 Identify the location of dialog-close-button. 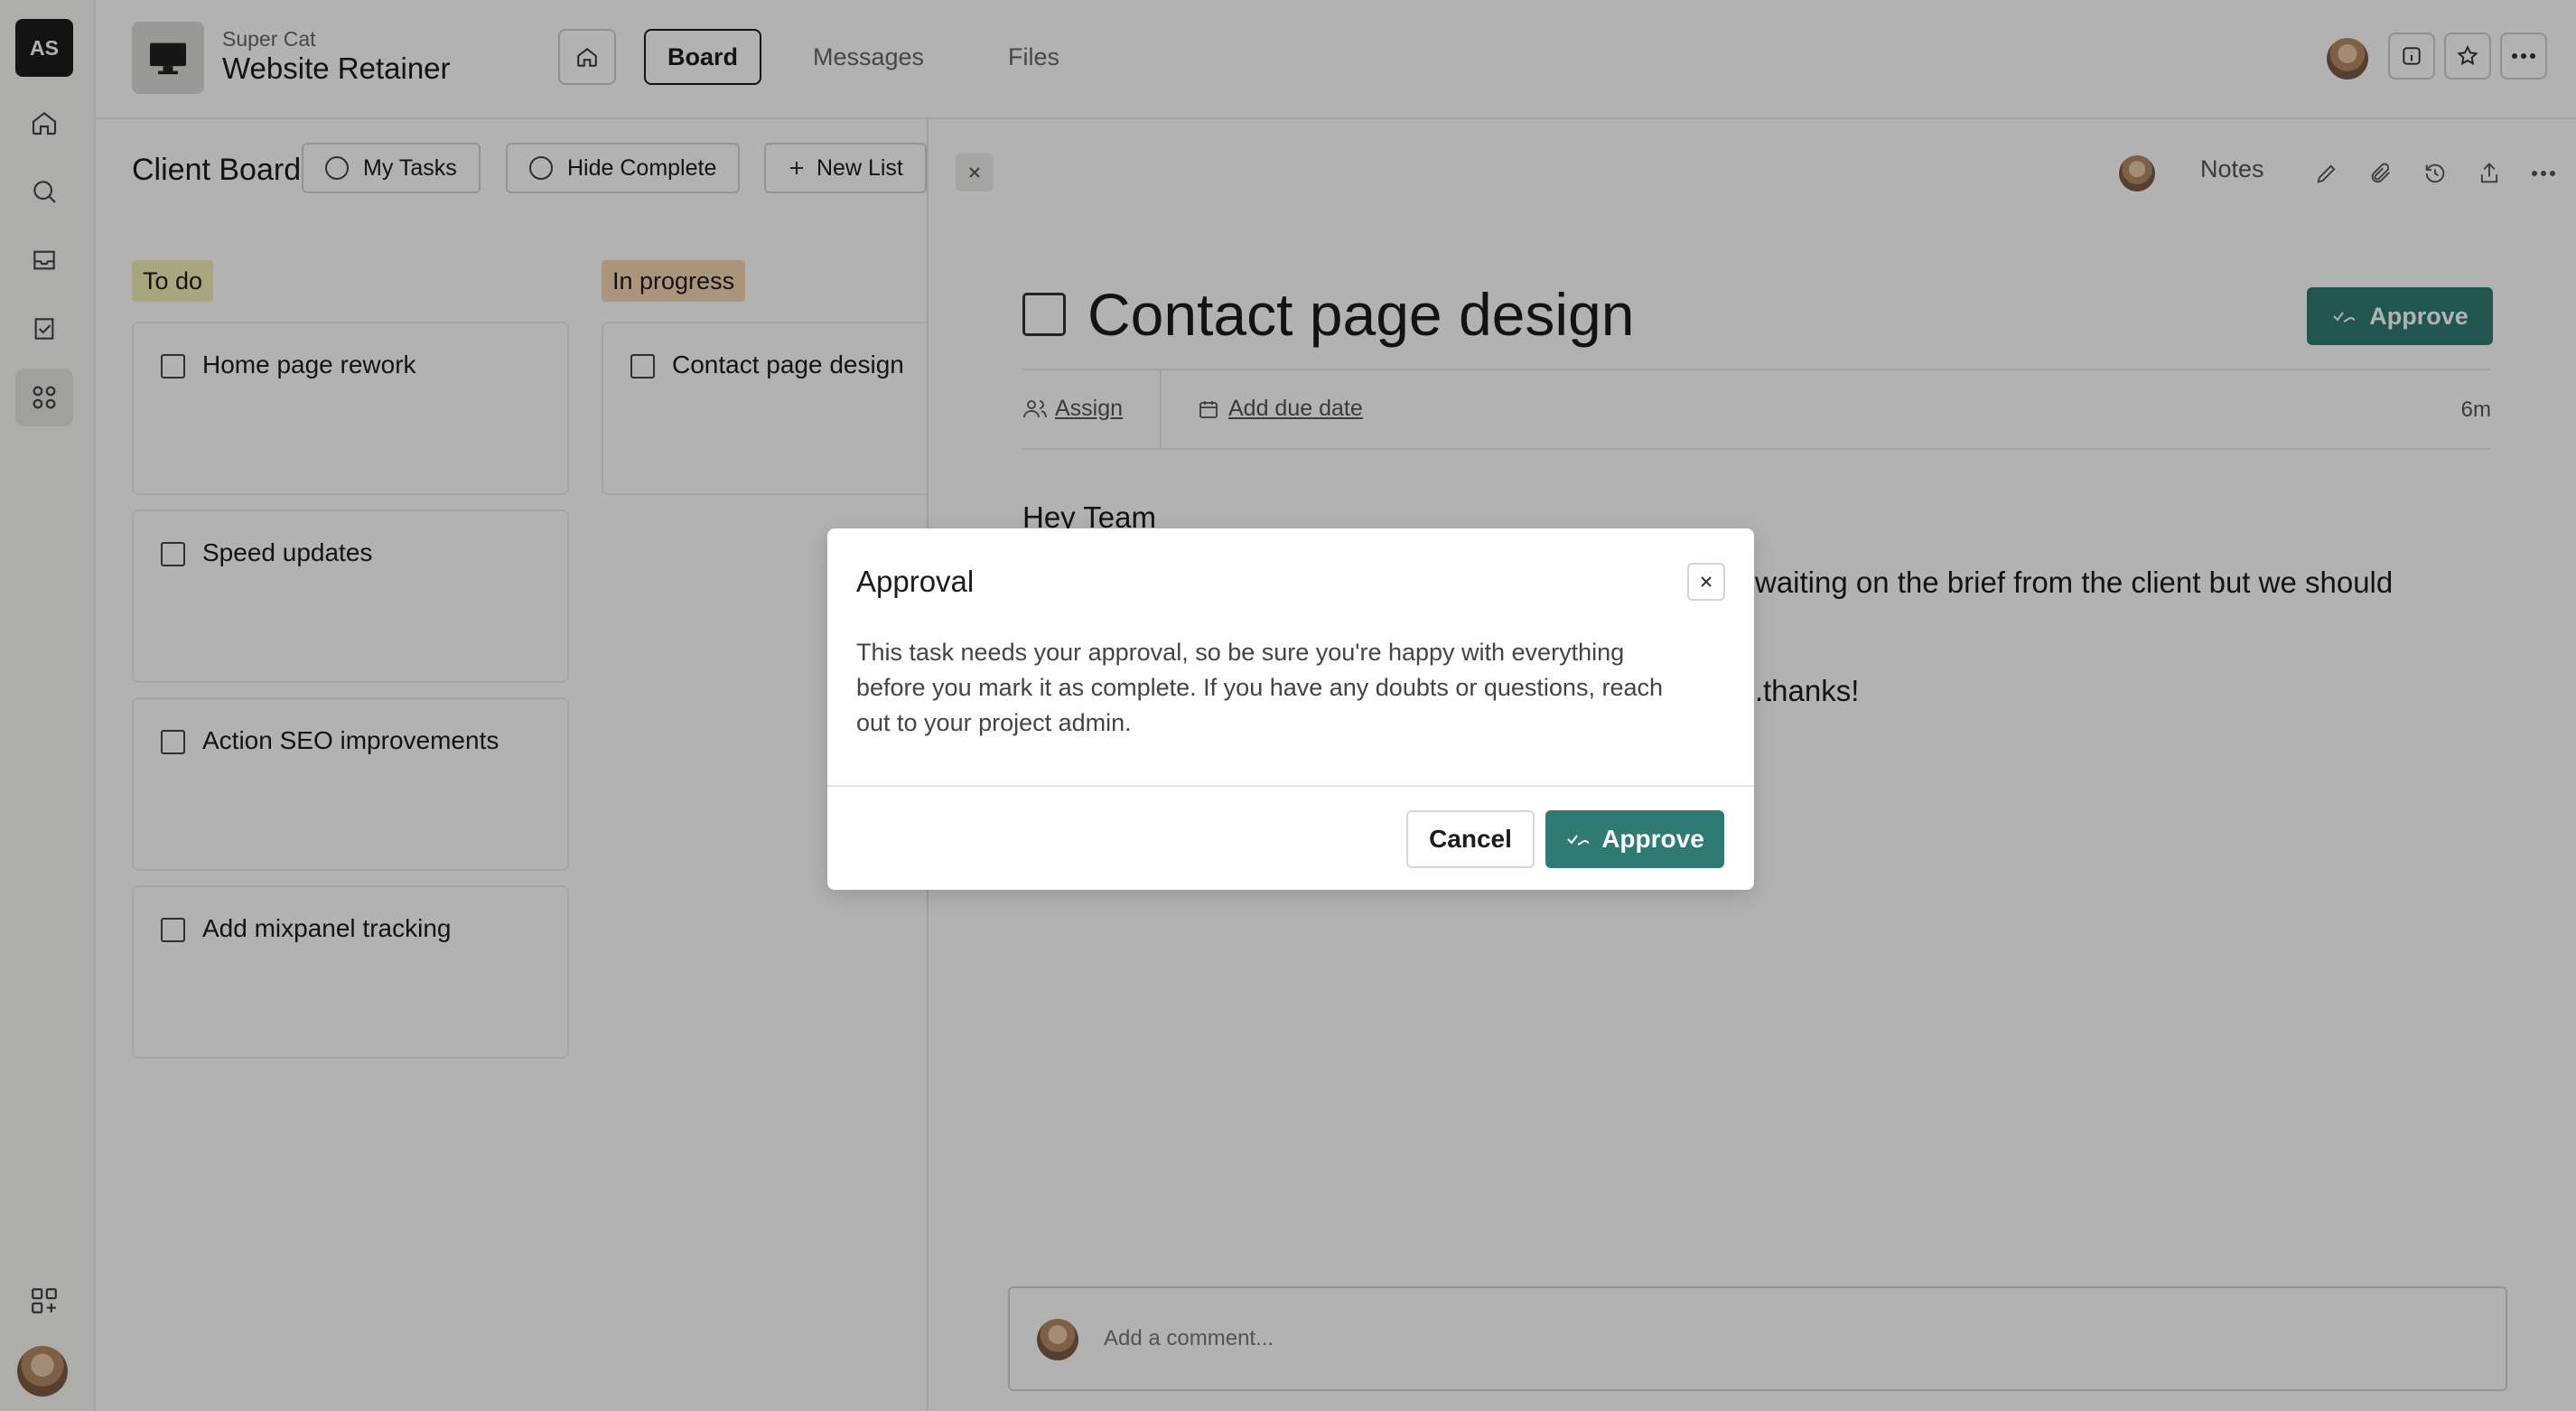
(1706, 582).